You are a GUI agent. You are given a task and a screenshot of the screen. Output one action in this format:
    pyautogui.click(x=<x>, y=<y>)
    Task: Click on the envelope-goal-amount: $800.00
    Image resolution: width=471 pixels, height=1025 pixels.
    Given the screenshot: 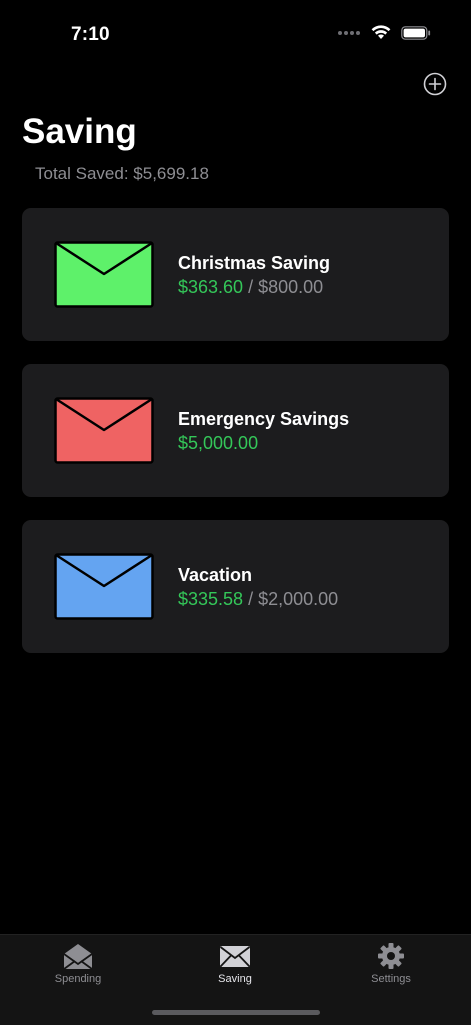 What is the action you would take?
    pyautogui.click(x=291, y=287)
    